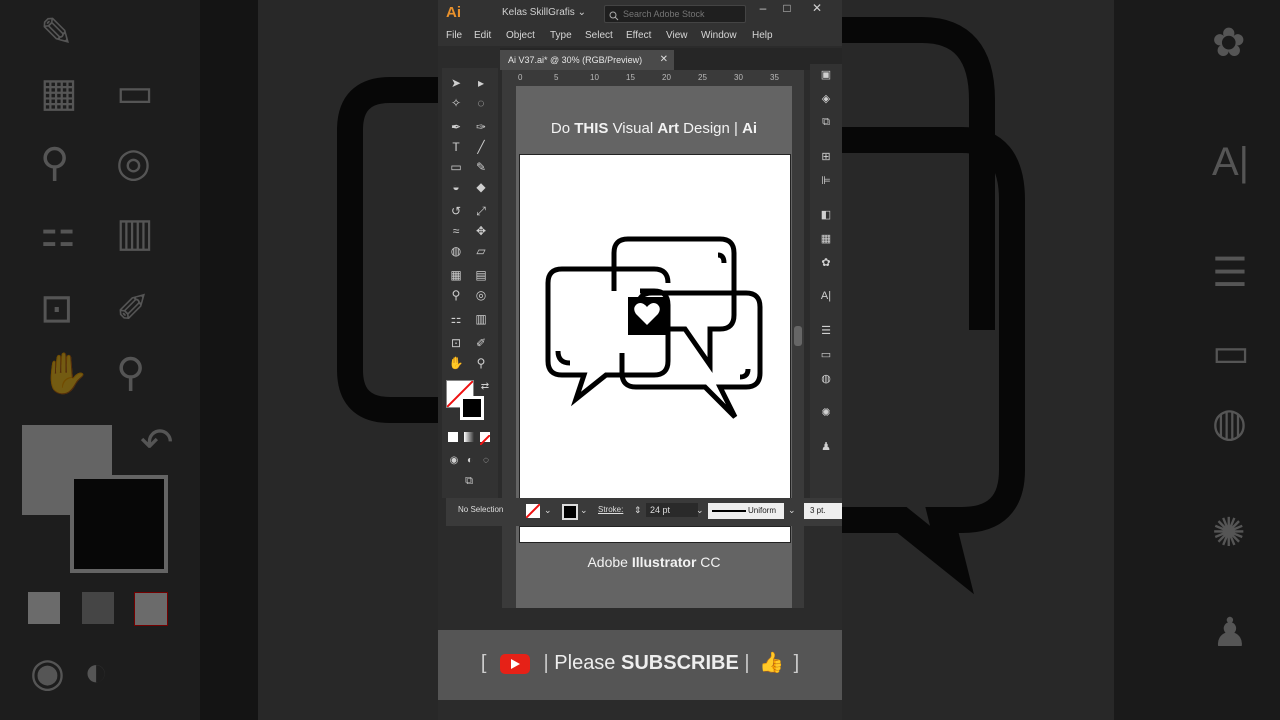  What do you see at coordinates (638, 35) in the screenshot?
I see `menu-effect: Effect` at bounding box center [638, 35].